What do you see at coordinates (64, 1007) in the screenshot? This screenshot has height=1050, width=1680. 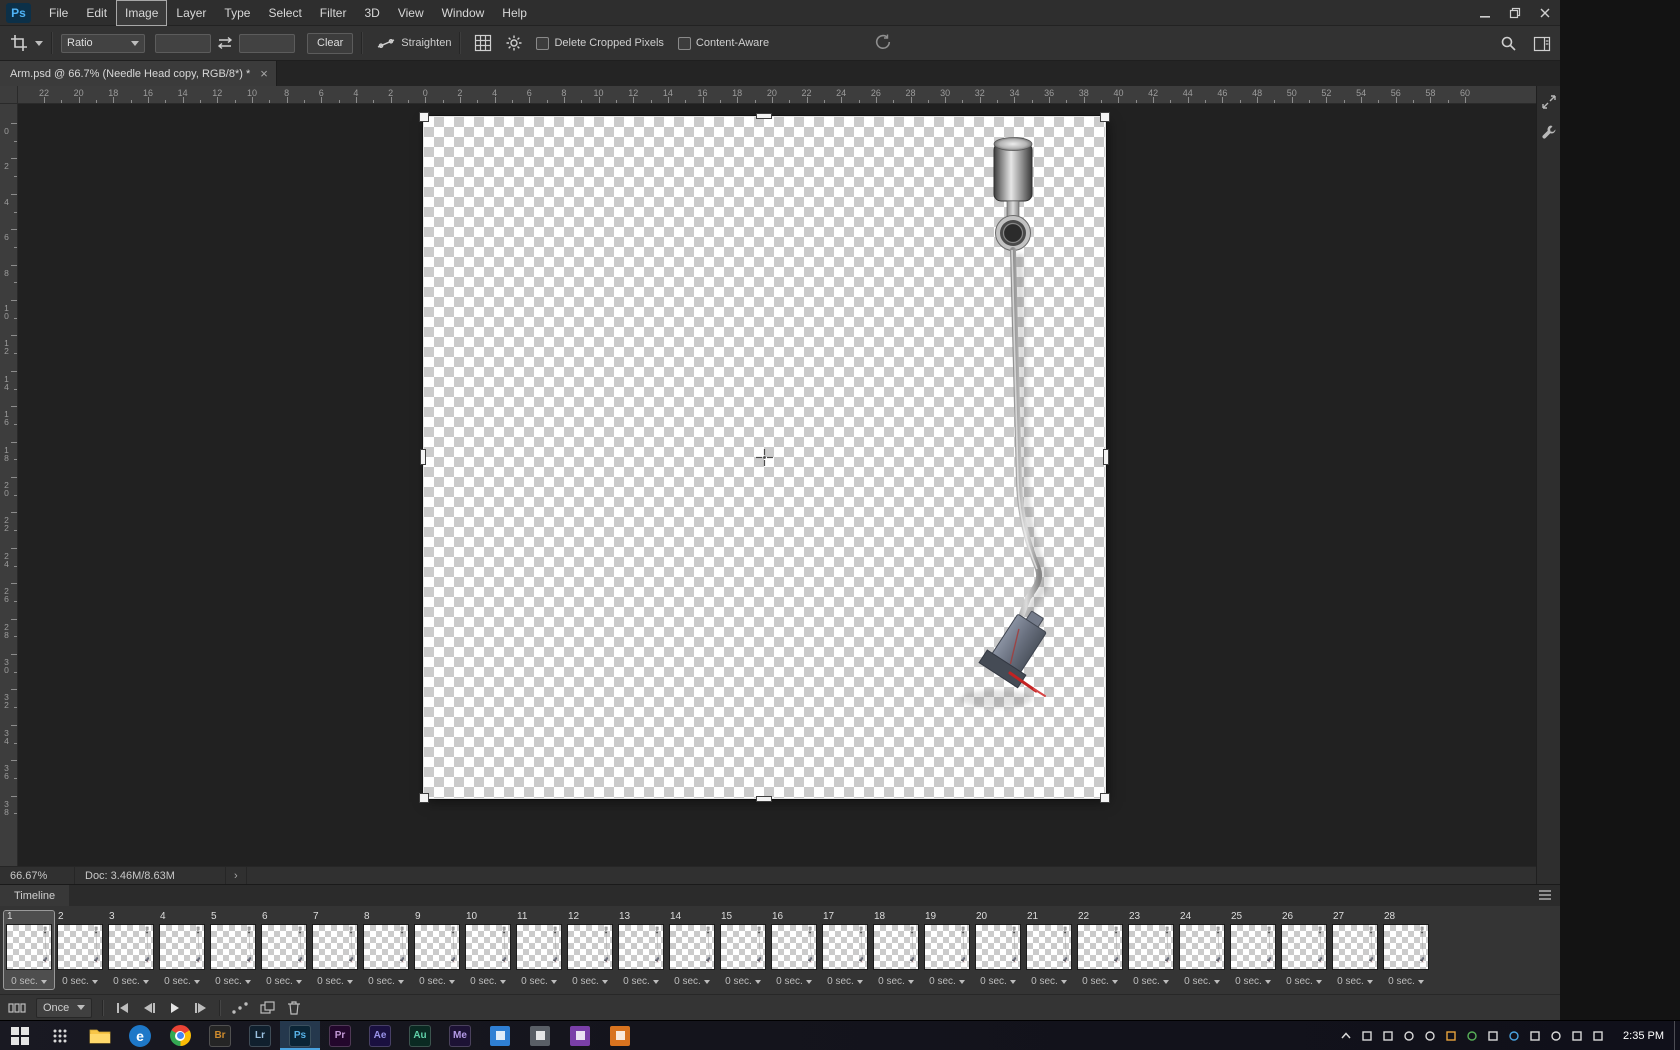 I see `loop-count-dropdown: Once` at bounding box center [64, 1007].